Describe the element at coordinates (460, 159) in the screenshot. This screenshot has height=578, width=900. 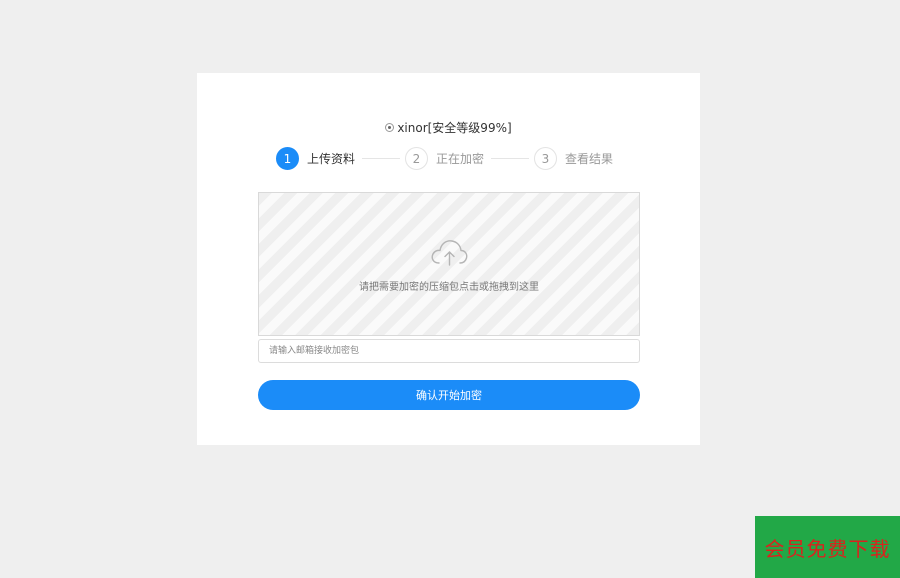
I see `step-2-label: 正在加密` at that location.